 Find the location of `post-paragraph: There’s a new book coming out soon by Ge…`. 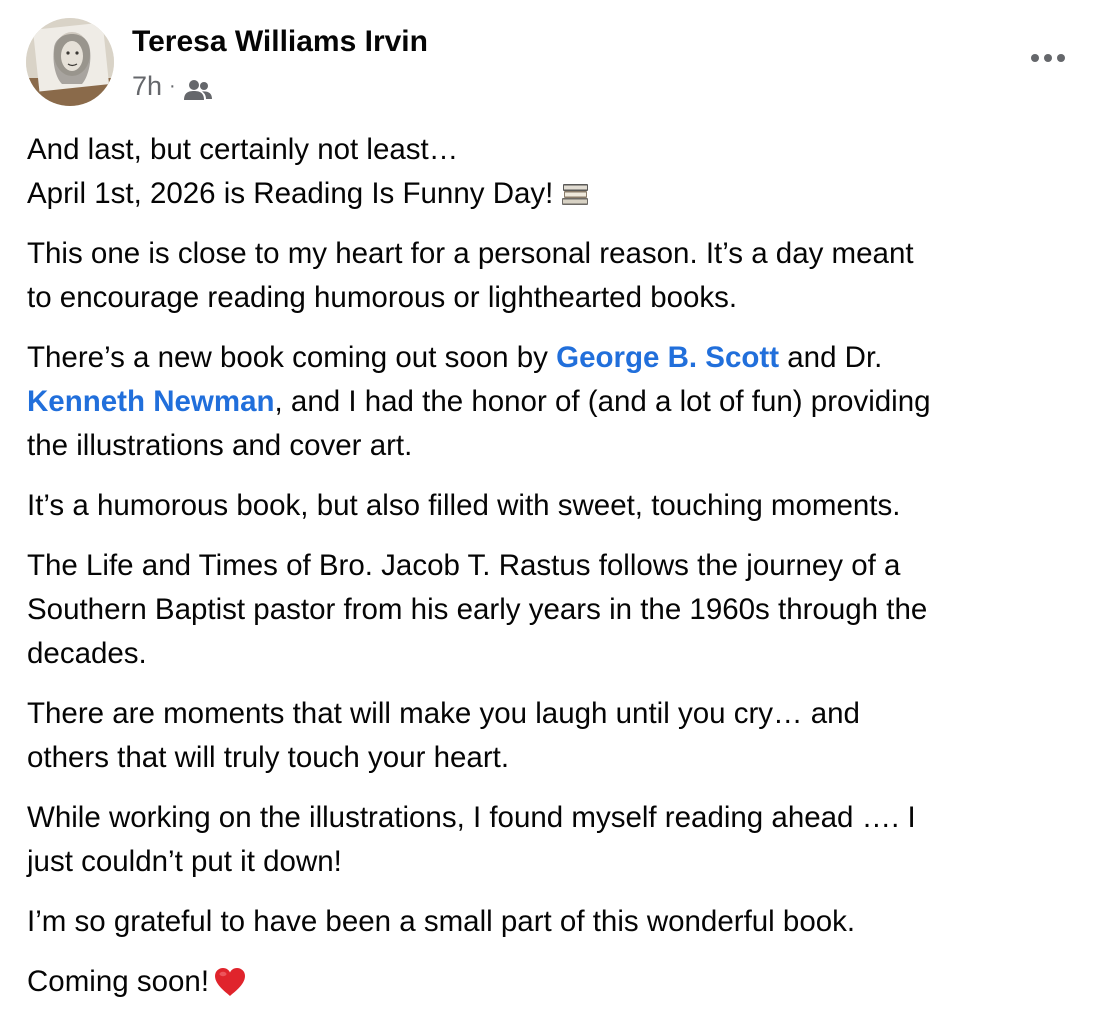

post-paragraph: There’s a new book coming out soon by Ge… is located at coordinates (552, 402).